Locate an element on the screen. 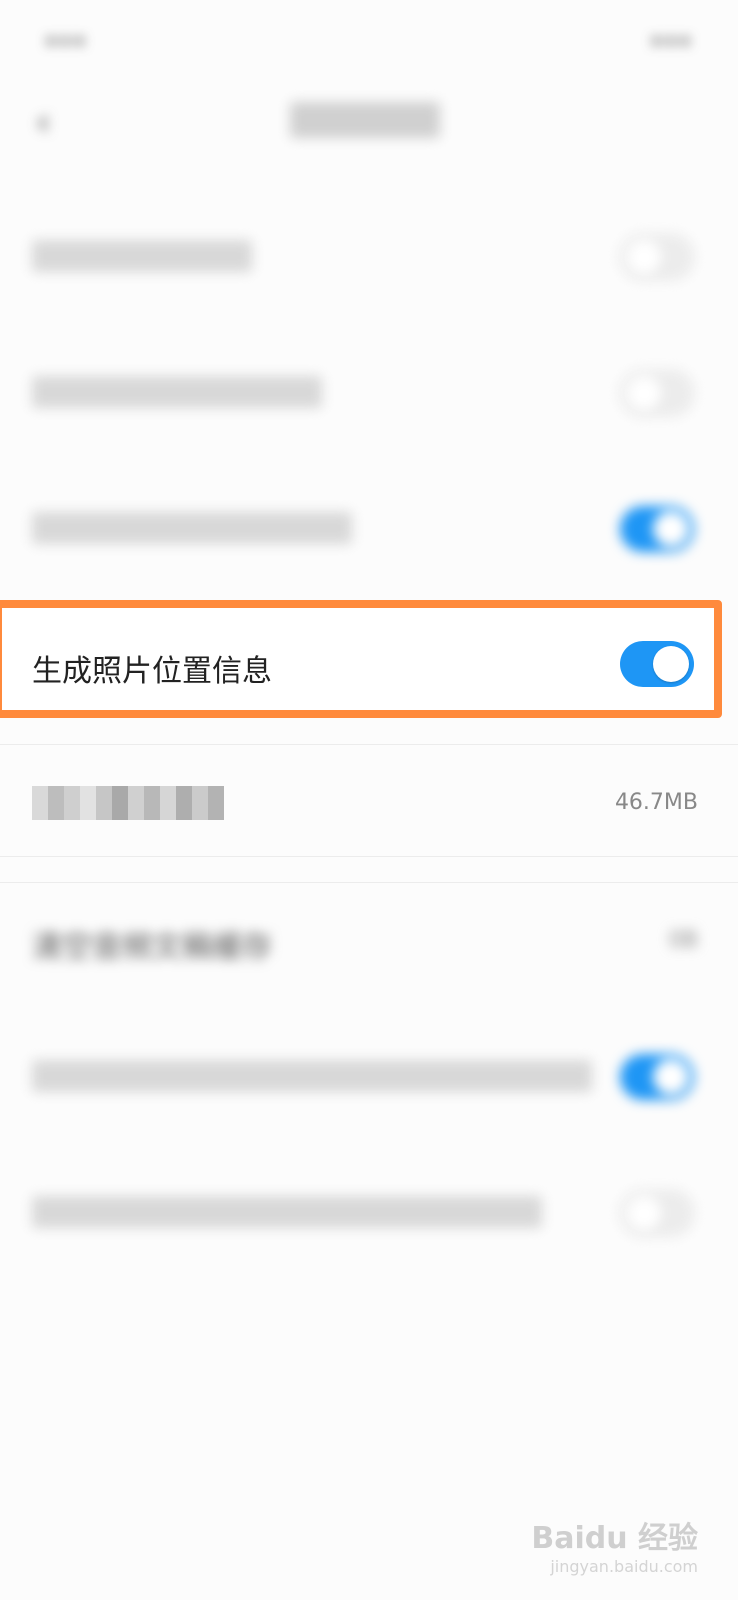  watermark-logo: Baidu 经验 jingyan.baidu.com is located at coordinates (614, 1544).